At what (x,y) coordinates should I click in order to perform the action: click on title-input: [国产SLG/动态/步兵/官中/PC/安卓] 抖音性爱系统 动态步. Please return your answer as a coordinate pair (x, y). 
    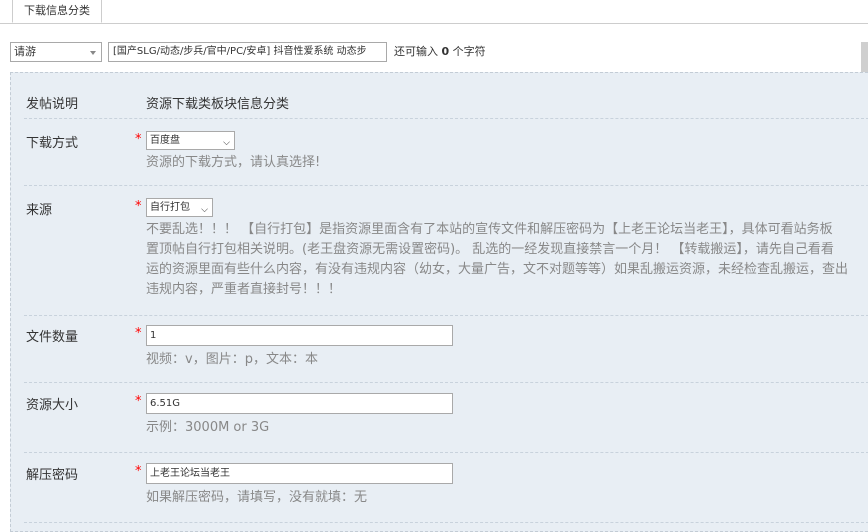
    Looking at the image, I should click on (247, 52).